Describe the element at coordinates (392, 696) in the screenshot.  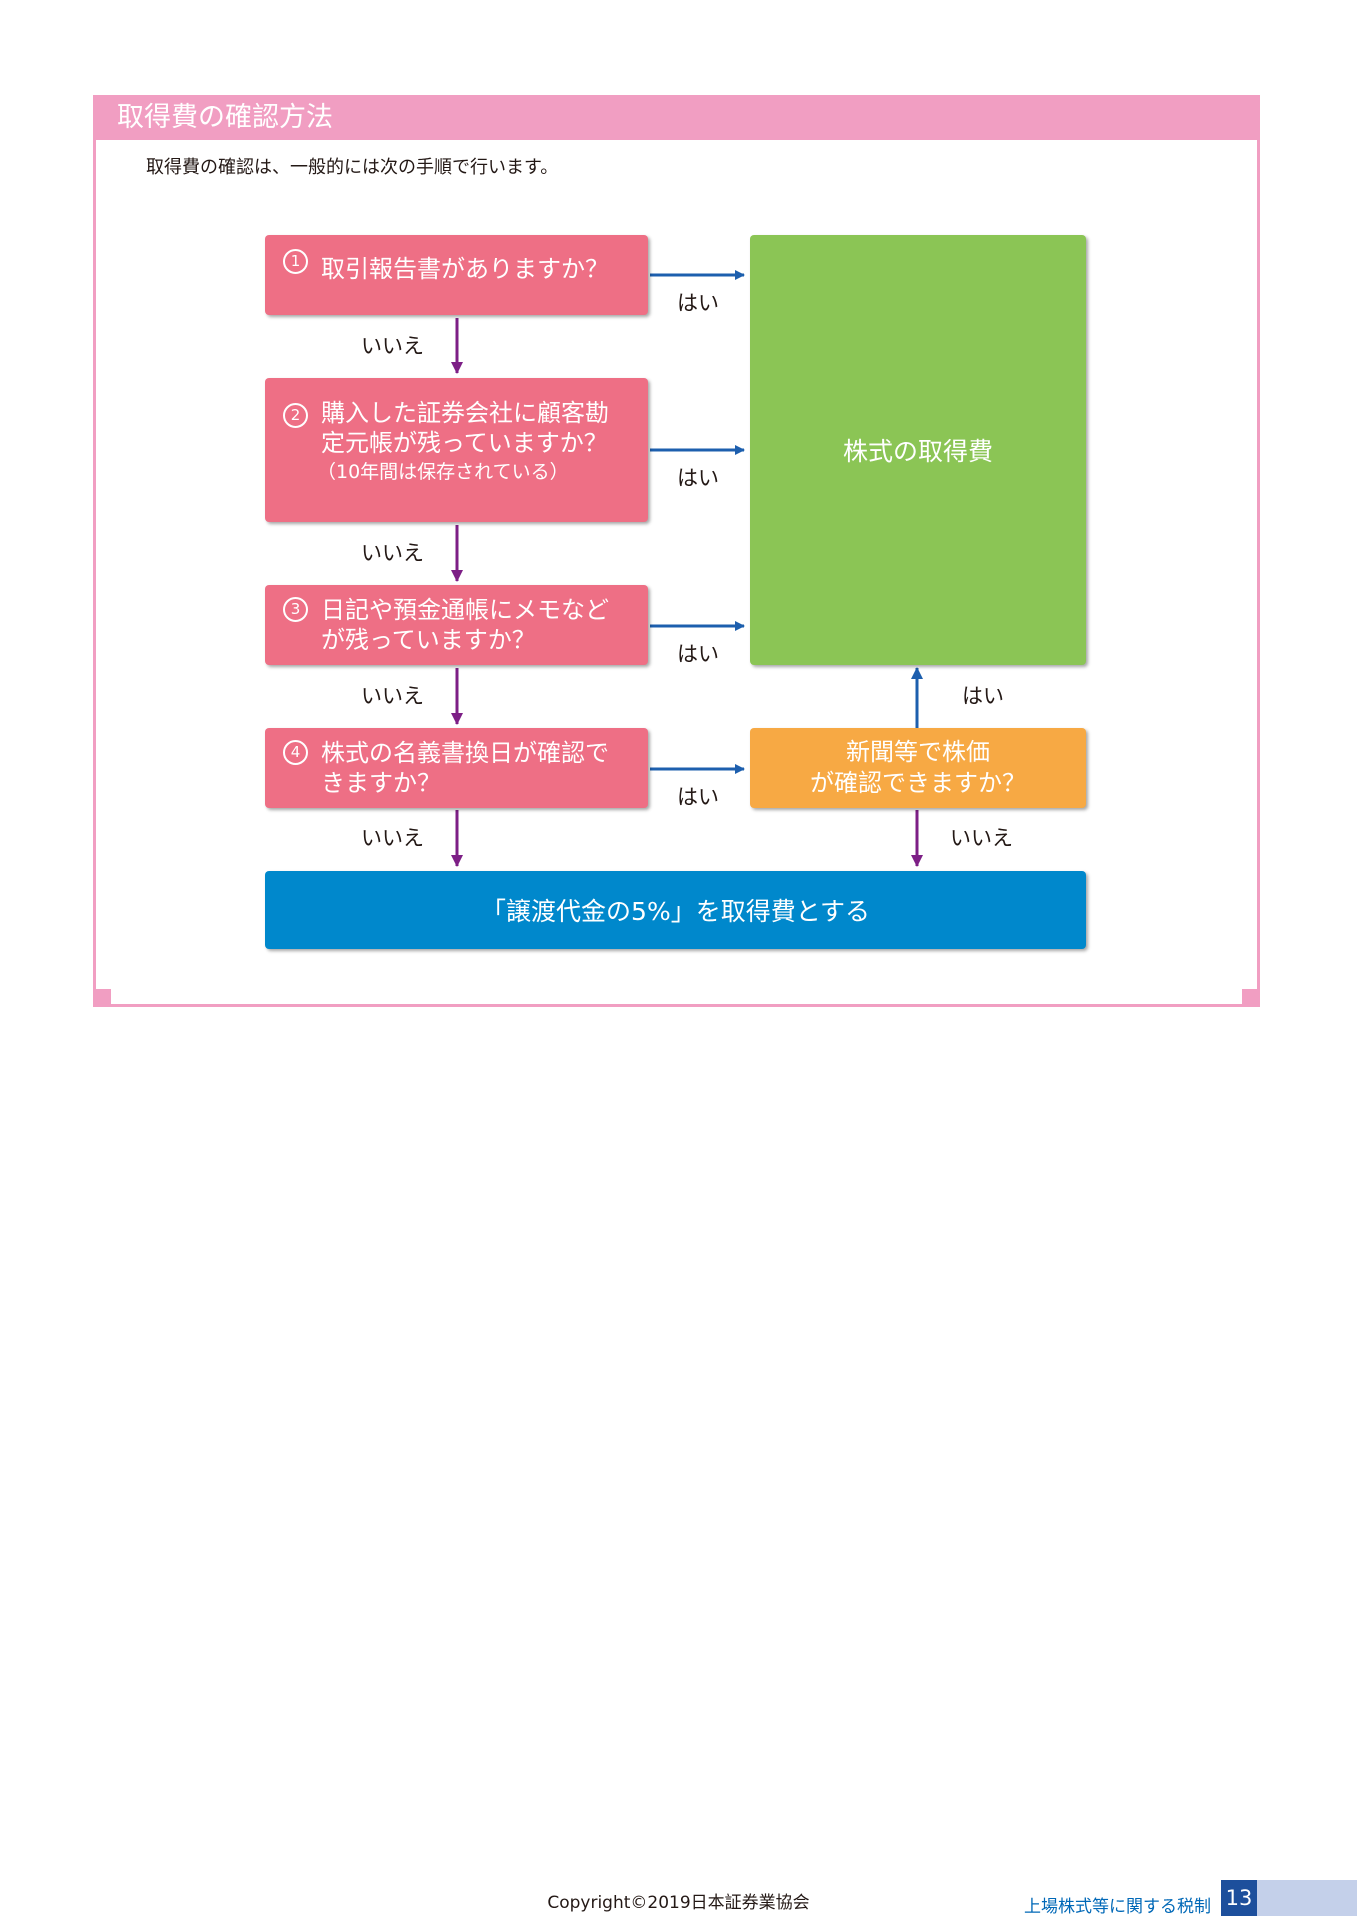
I see `no-label-q3: いいえ` at that location.